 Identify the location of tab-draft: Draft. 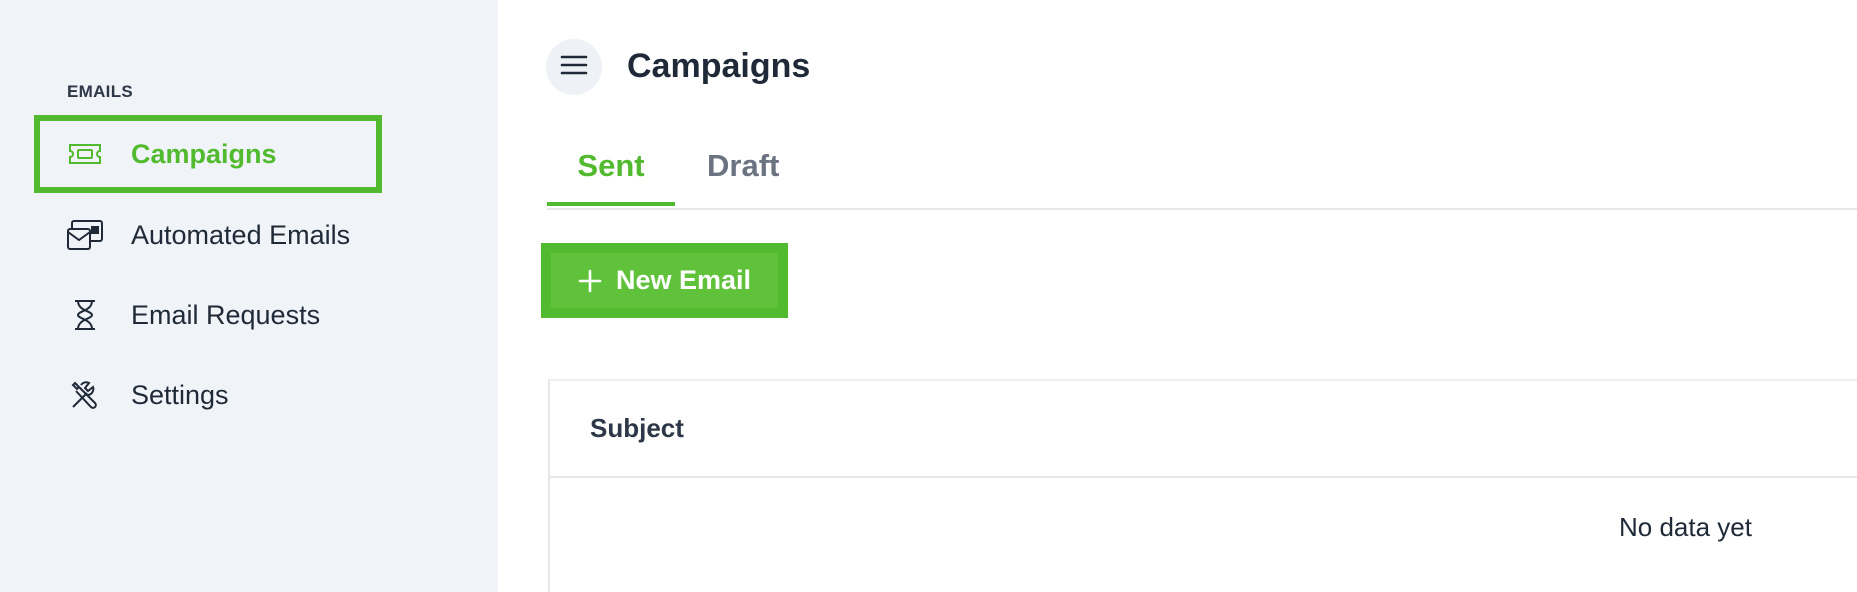
(743, 166).